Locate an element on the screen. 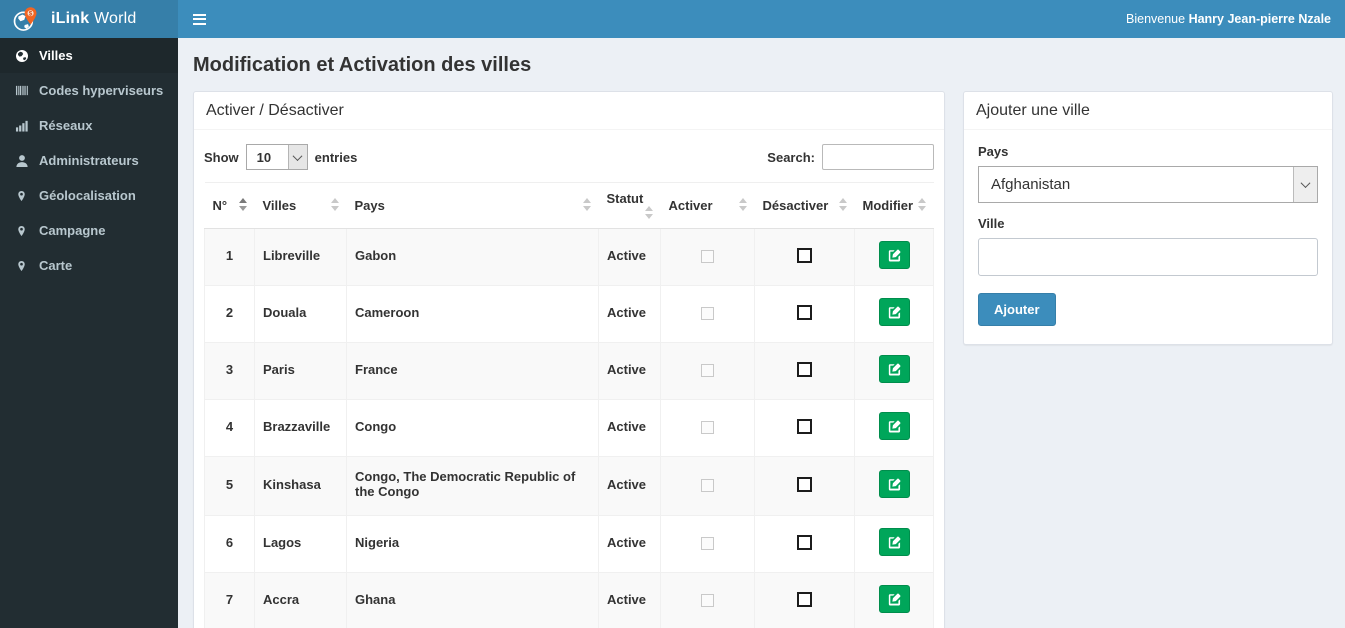  table-row: 4 Brazzaville Congo Active is located at coordinates (569, 428).